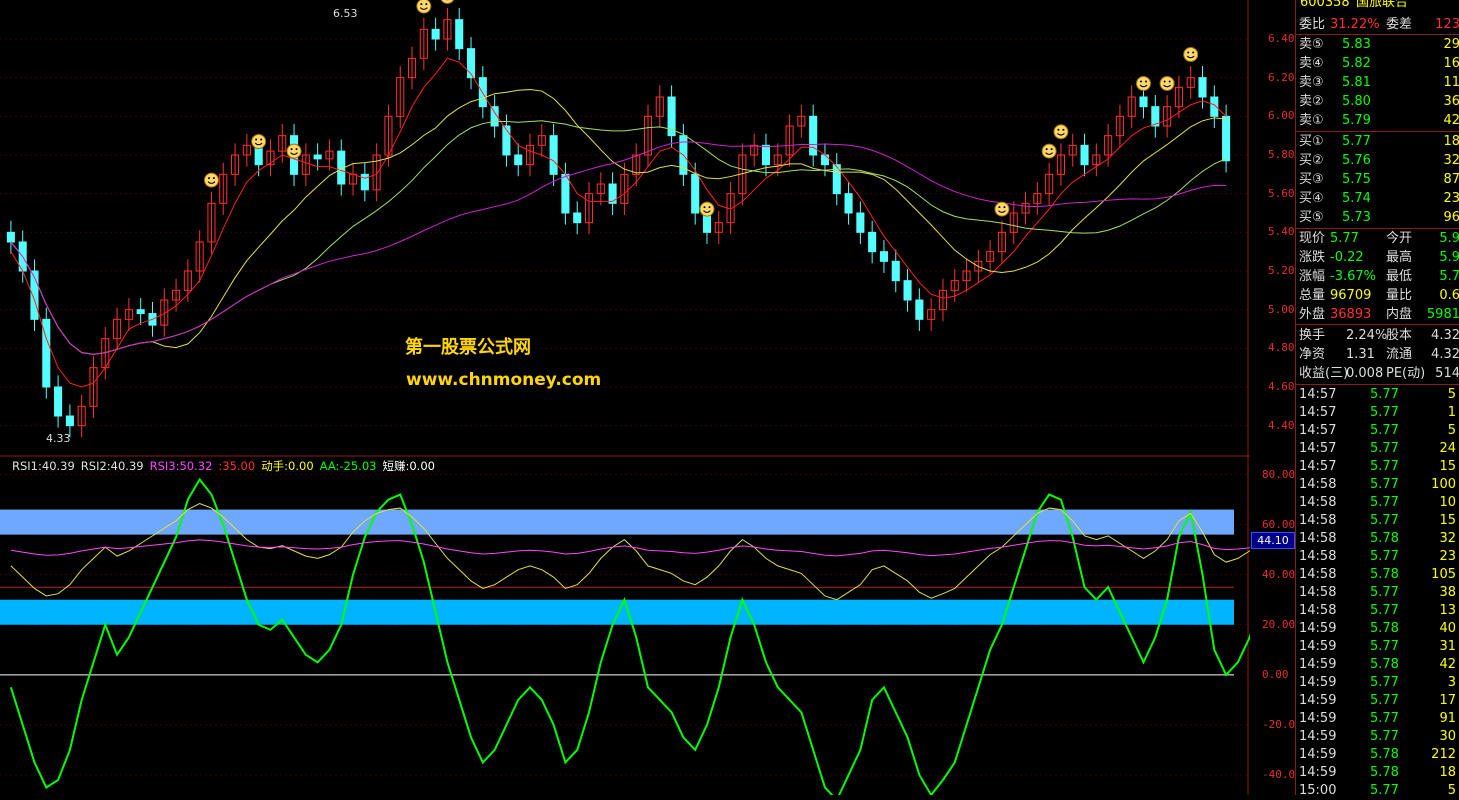  What do you see at coordinates (1445, 335) in the screenshot?
I see `stat-value: 4.32` at bounding box center [1445, 335].